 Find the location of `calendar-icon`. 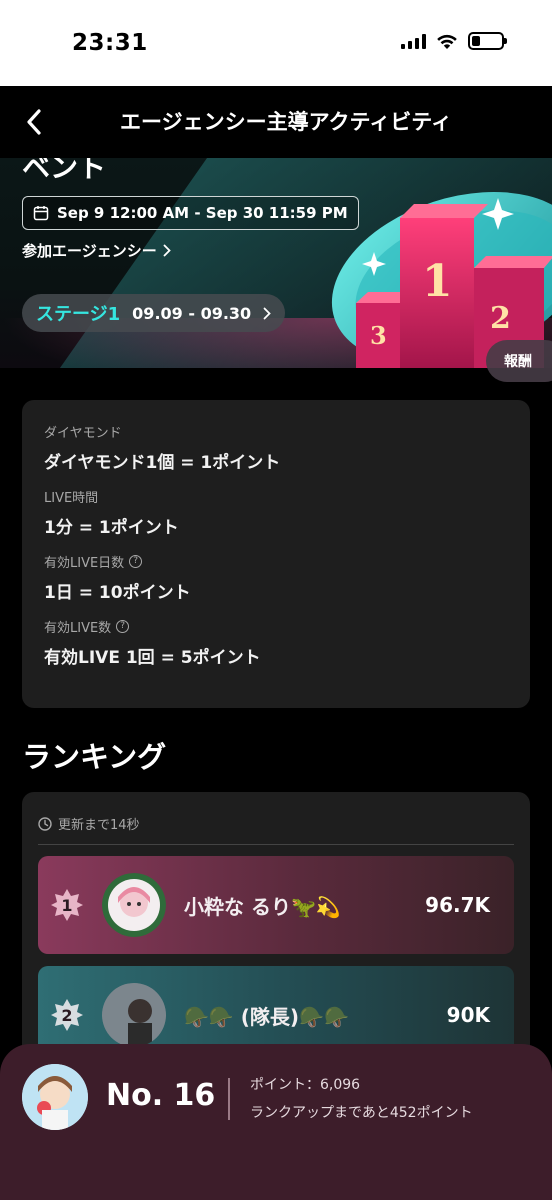

calendar-icon is located at coordinates (41, 213).